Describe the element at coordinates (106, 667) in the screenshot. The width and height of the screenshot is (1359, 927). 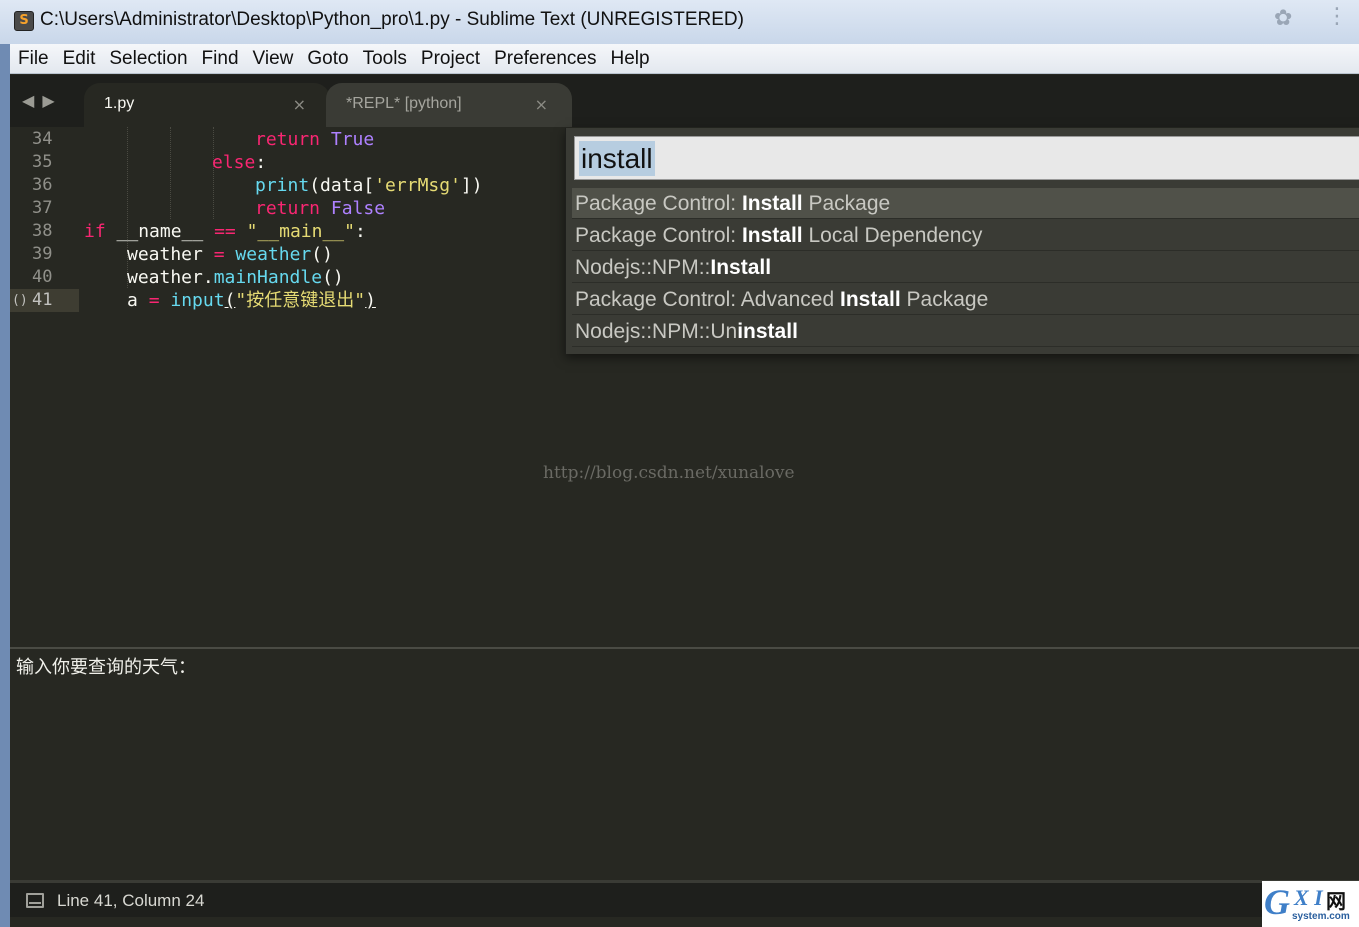
I see `output-text: 输入你要查询的天气：` at that location.